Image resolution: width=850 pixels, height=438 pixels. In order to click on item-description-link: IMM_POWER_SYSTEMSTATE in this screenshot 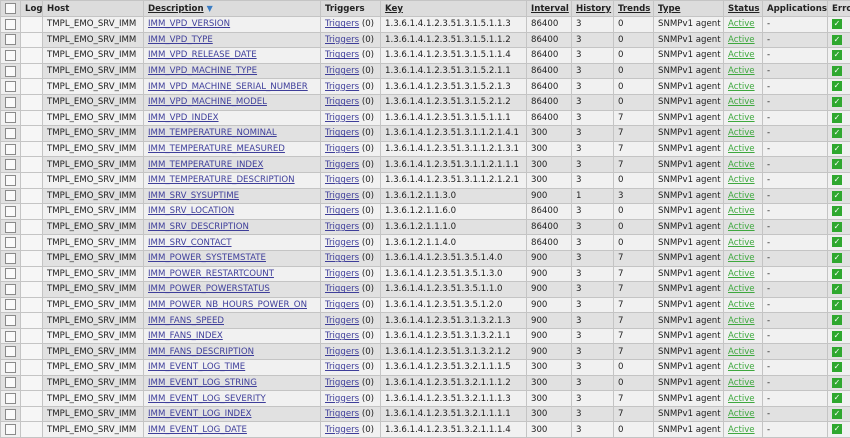, I will do `click(207, 258)`.